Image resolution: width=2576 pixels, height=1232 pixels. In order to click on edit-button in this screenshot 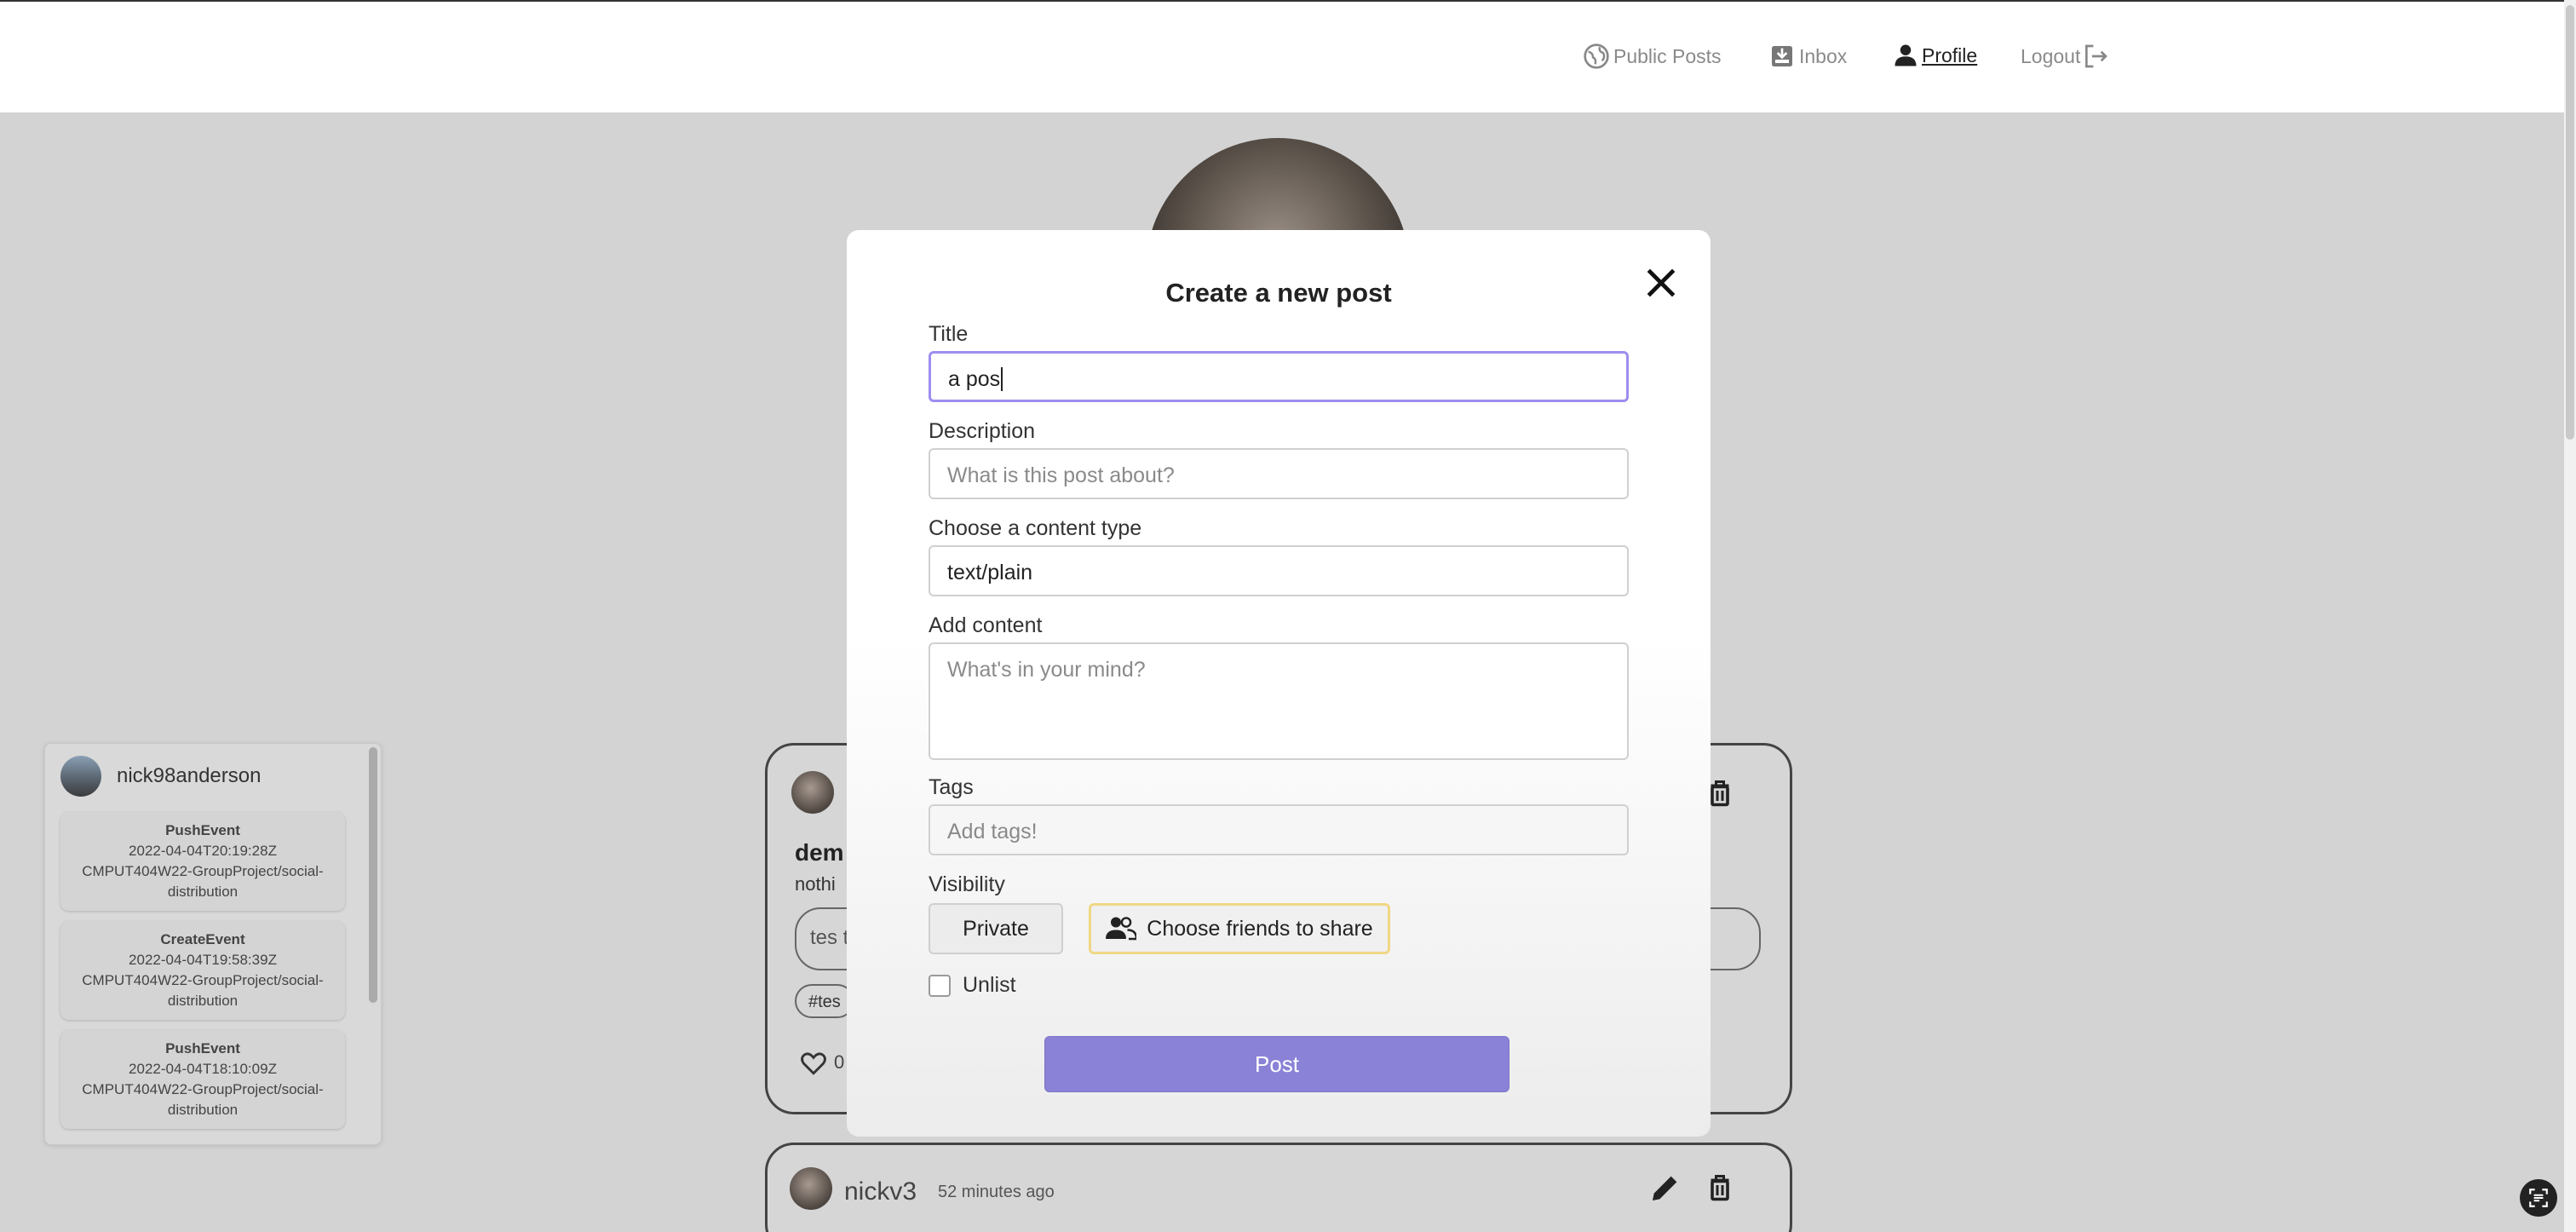, I will do `click(1665, 1190)`.